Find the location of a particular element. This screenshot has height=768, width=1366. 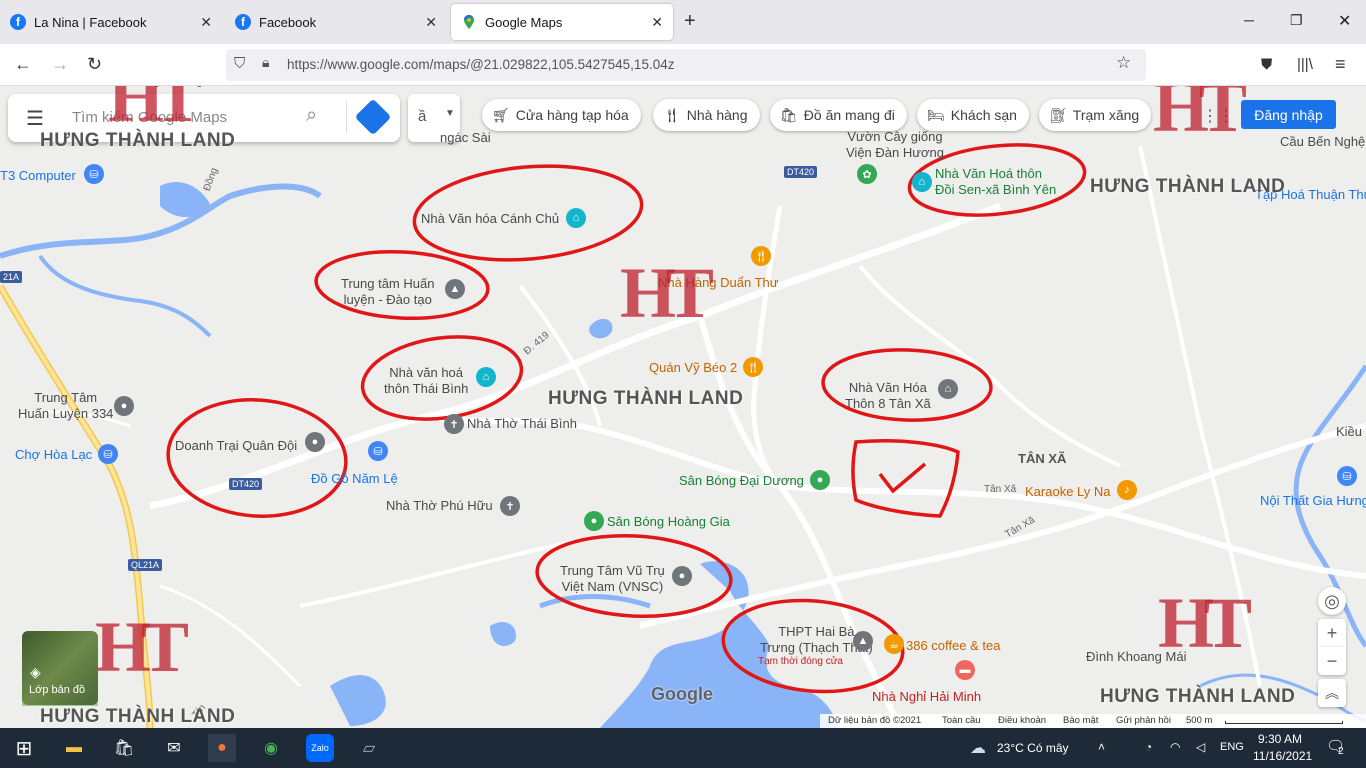

place-label: T3 Computer is located at coordinates (38, 176).